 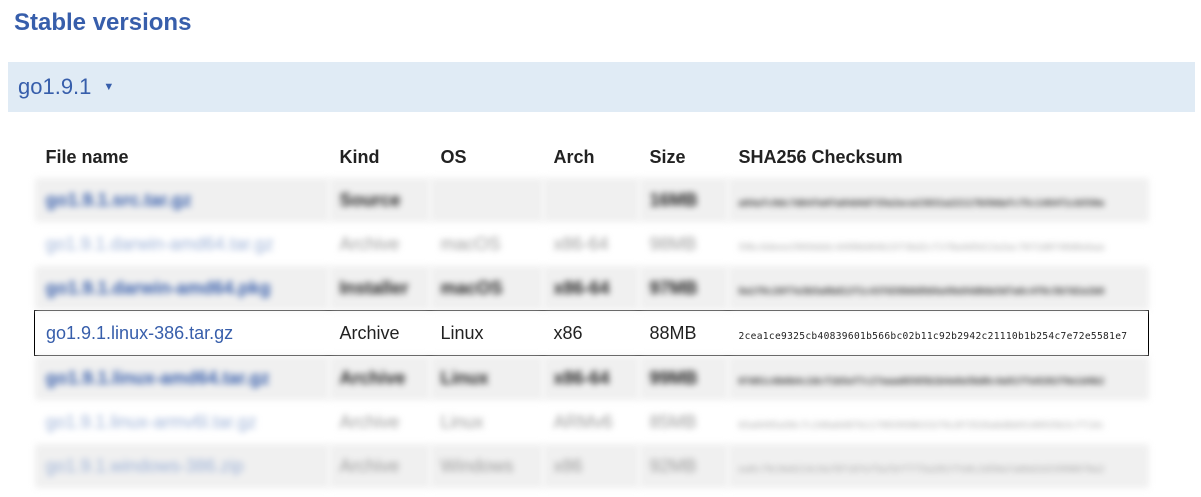 What do you see at coordinates (683, 288) in the screenshot?
I see `size-cell: 97MB` at bounding box center [683, 288].